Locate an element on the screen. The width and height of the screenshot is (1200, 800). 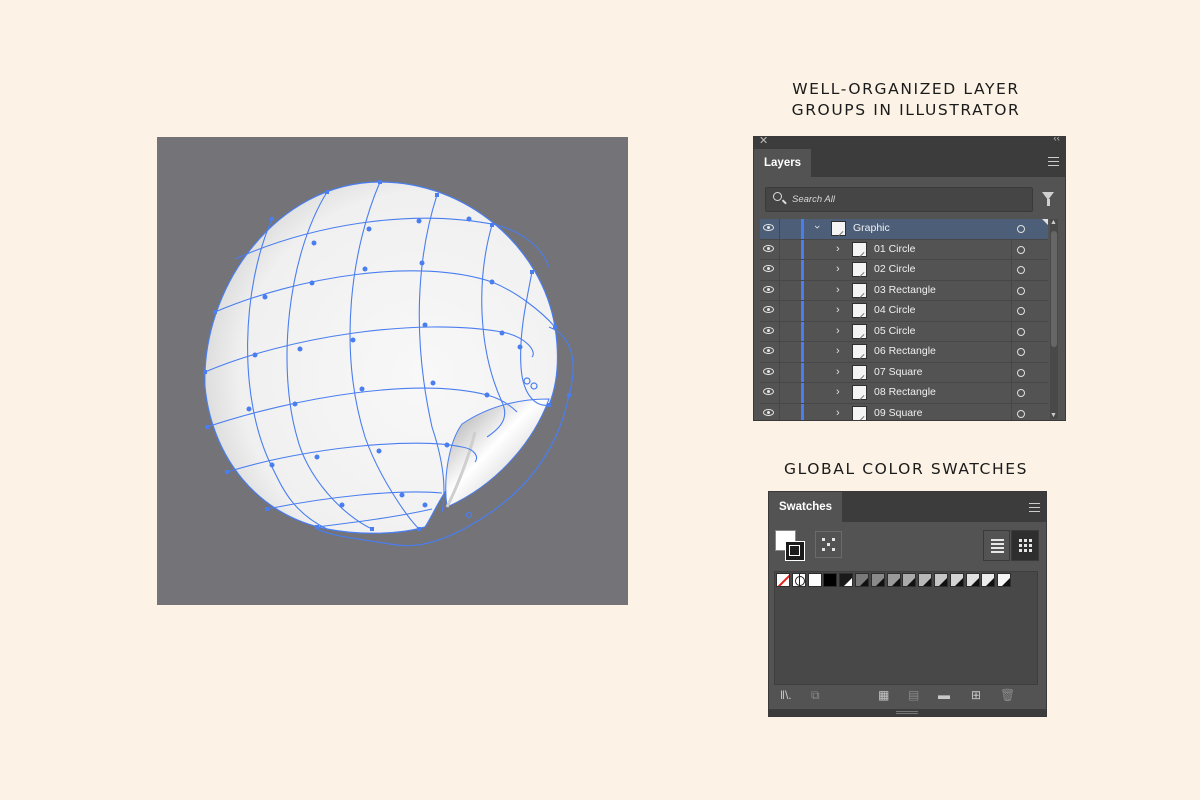
tab-layers: Layers is located at coordinates (783, 163).